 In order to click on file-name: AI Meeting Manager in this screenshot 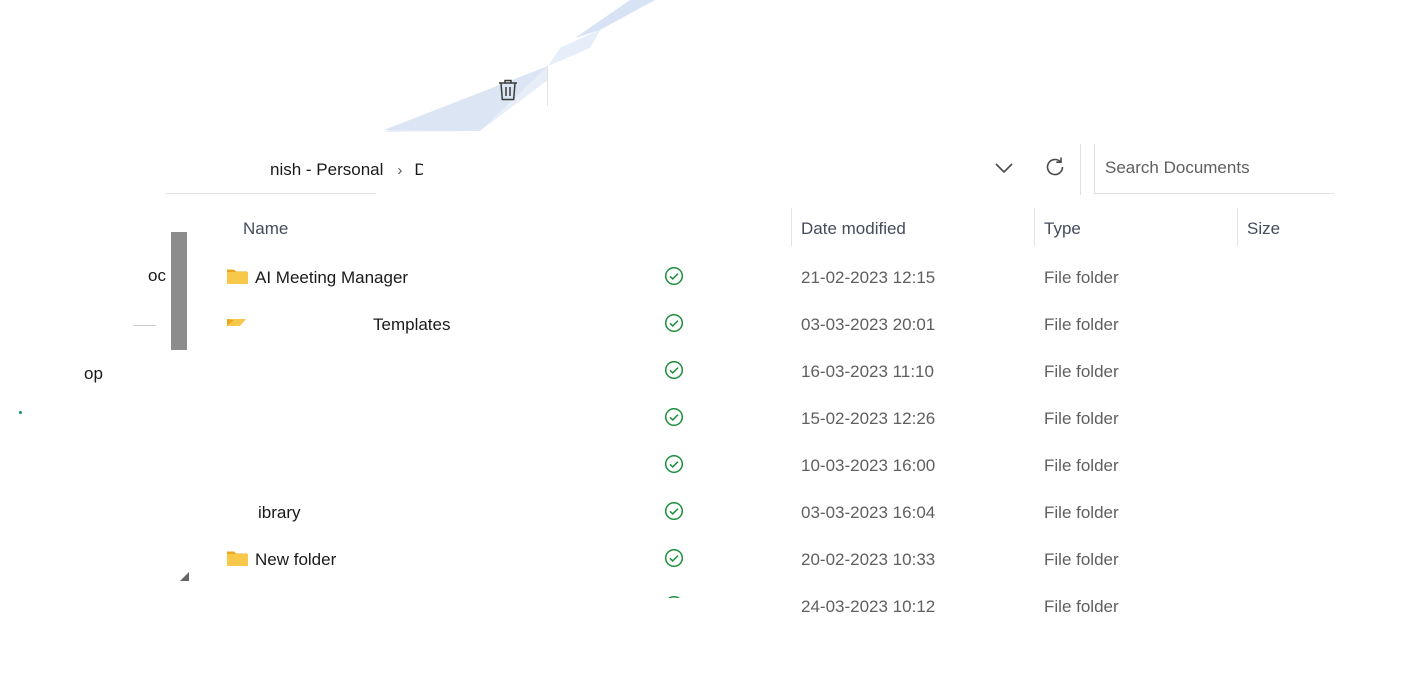, I will do `click(332, 277)`.